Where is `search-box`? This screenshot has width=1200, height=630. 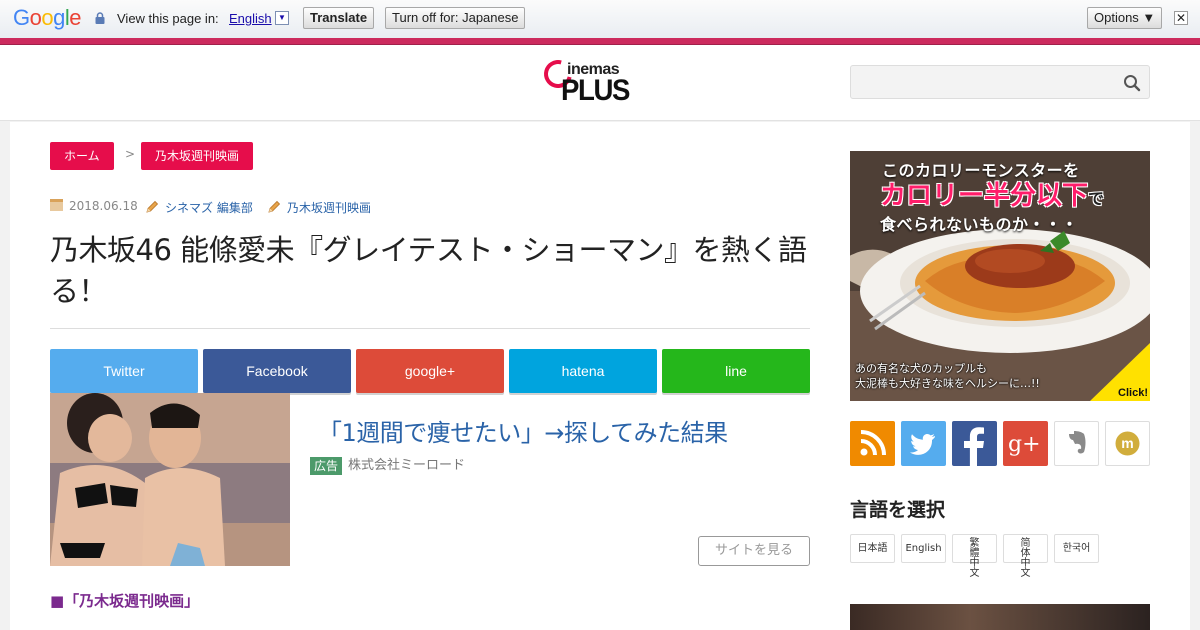 search-box is located at coordinates (1000, 82).